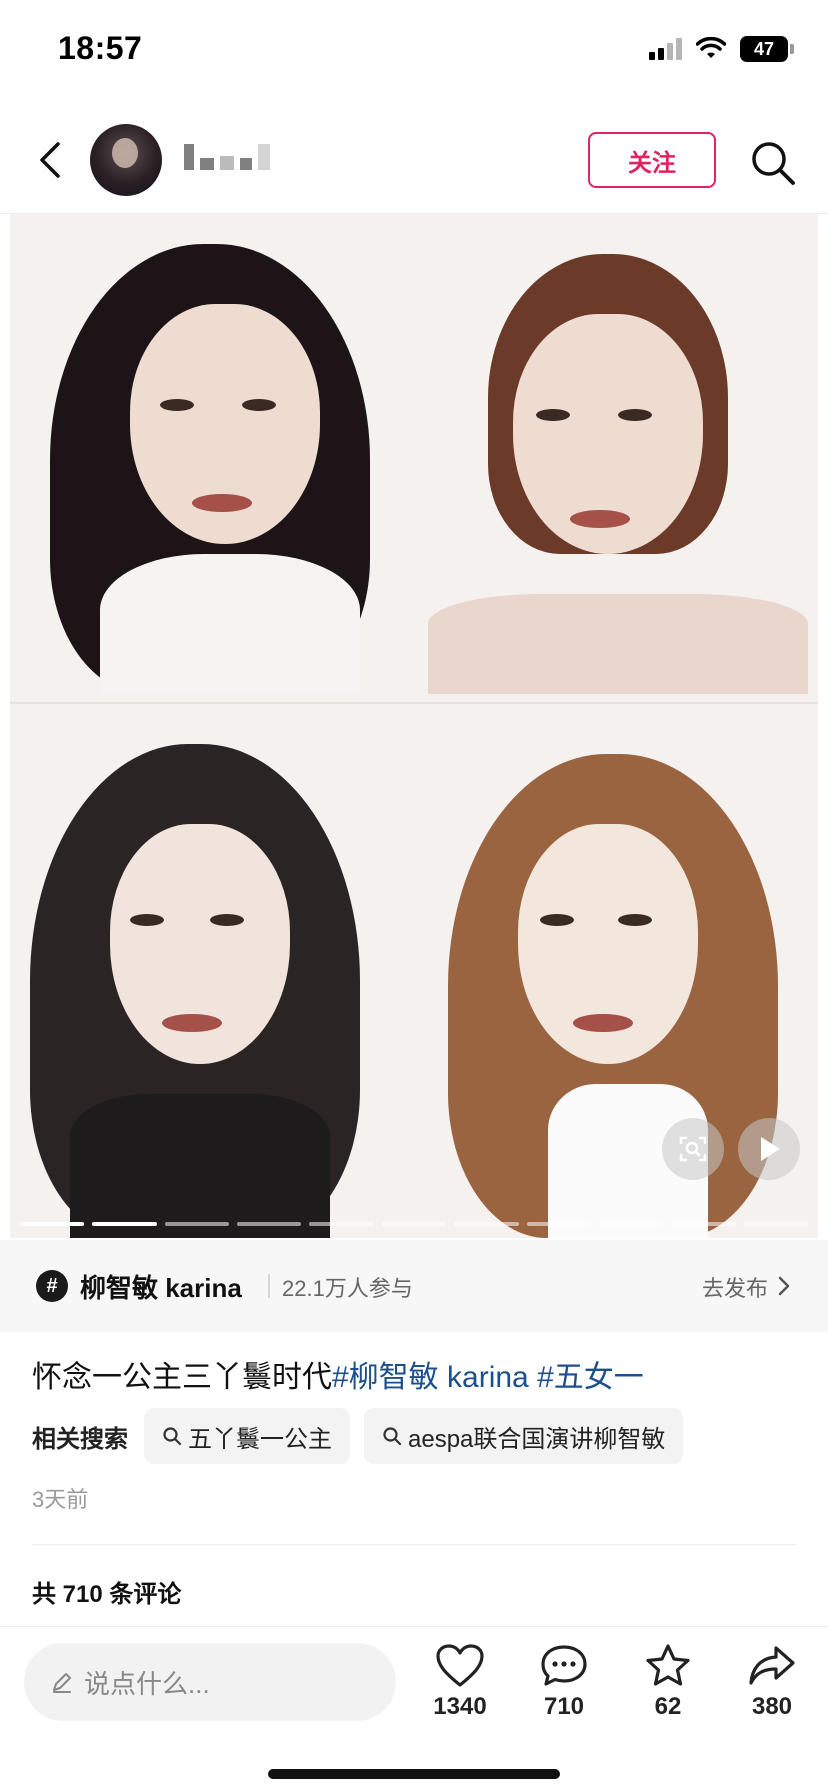 The width and height of the screenshot is (828, 1792). I want to click on related-searches: 相关搜索 五丫鬟一公主 aespa联合国演讲柳智敏, so click(358, 1436).